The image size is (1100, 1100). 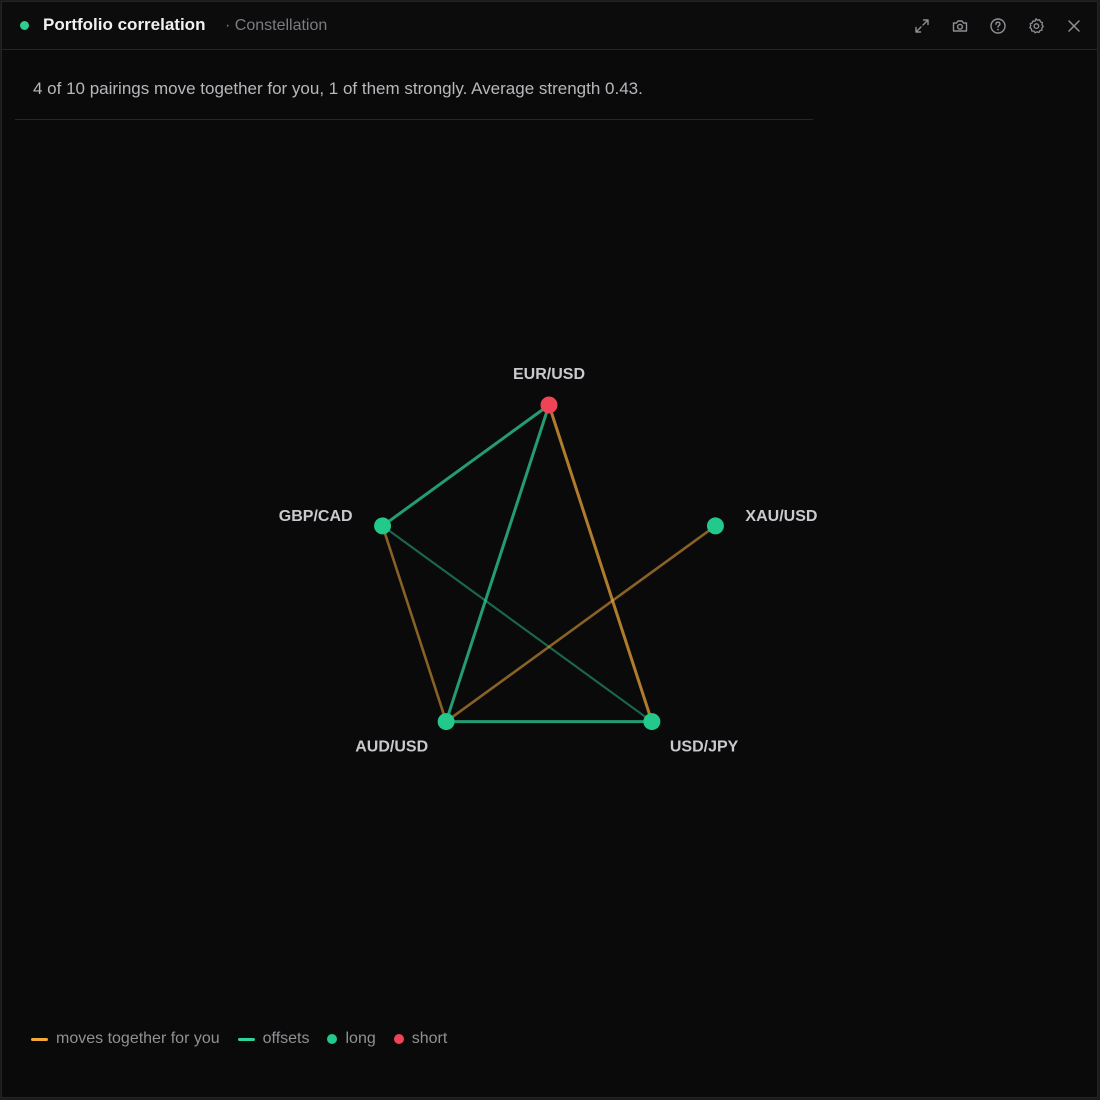 I want to click on edge-gbp-cad-usd-jpy, so click(x=517, y=623).